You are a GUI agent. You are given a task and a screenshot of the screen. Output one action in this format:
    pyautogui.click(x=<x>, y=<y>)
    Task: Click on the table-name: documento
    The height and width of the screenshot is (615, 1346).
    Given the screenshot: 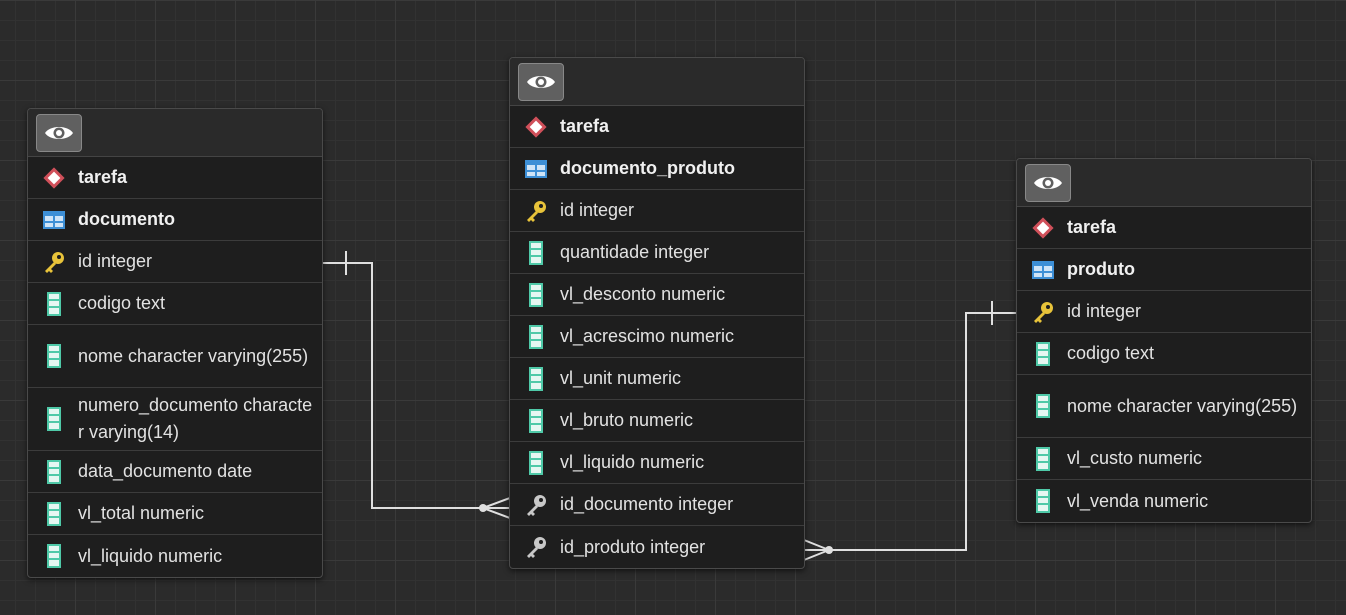 What is the action you would take?
    pyautogui.click(x=126, y=219)
    